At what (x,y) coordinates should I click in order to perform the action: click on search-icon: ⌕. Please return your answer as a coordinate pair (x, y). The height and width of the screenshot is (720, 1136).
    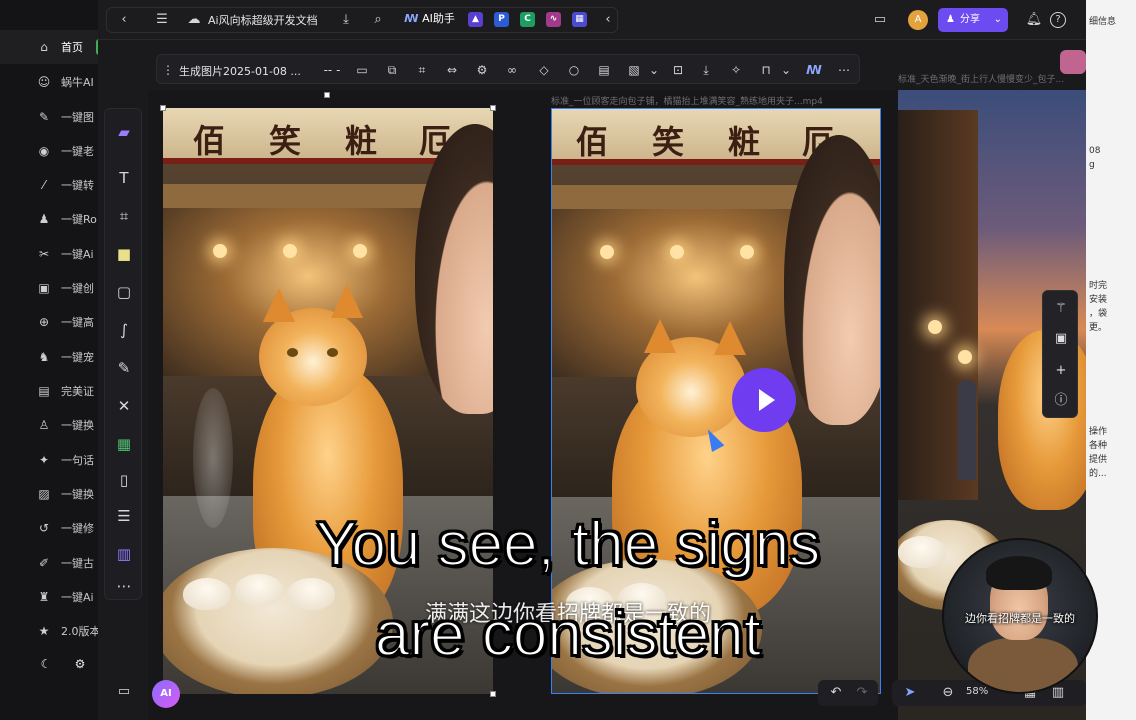
    Looking at the image, I should click on (378, 20).